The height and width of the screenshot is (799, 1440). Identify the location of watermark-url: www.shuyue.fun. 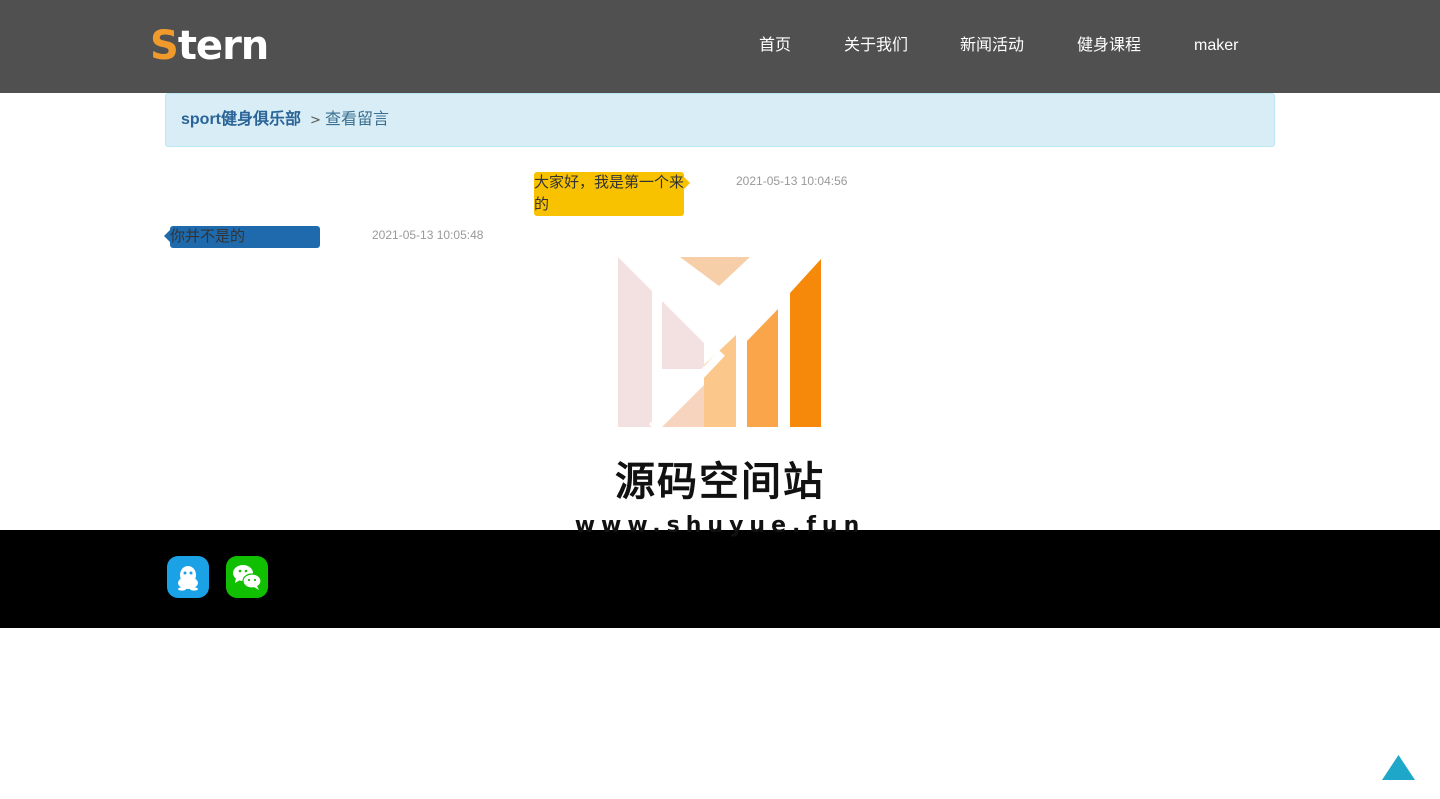
(720, 525).